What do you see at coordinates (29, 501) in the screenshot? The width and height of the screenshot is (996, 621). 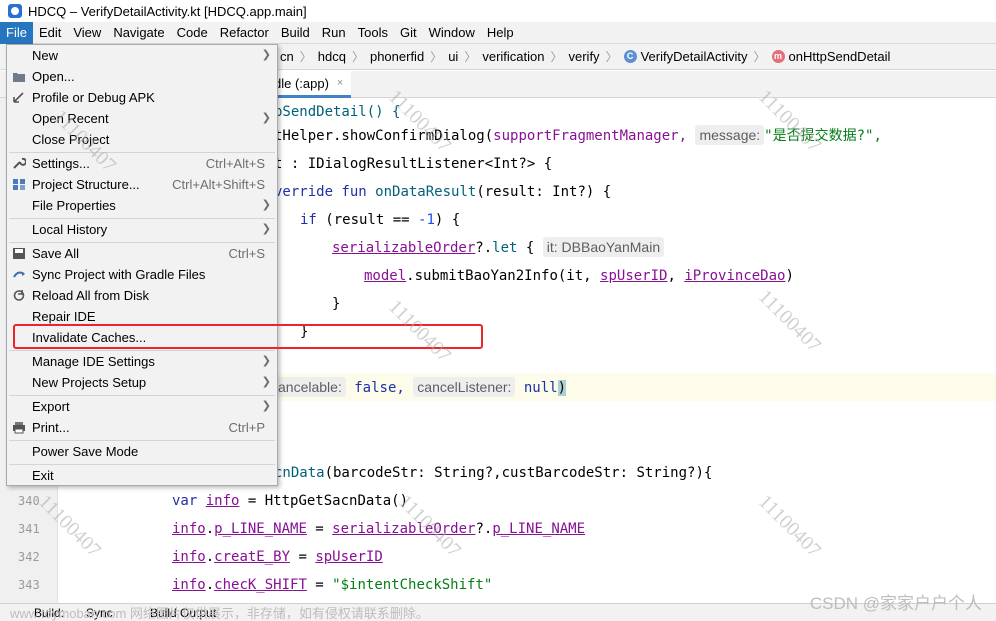 I see `line-number: 340` at bounding box center [29, 501].